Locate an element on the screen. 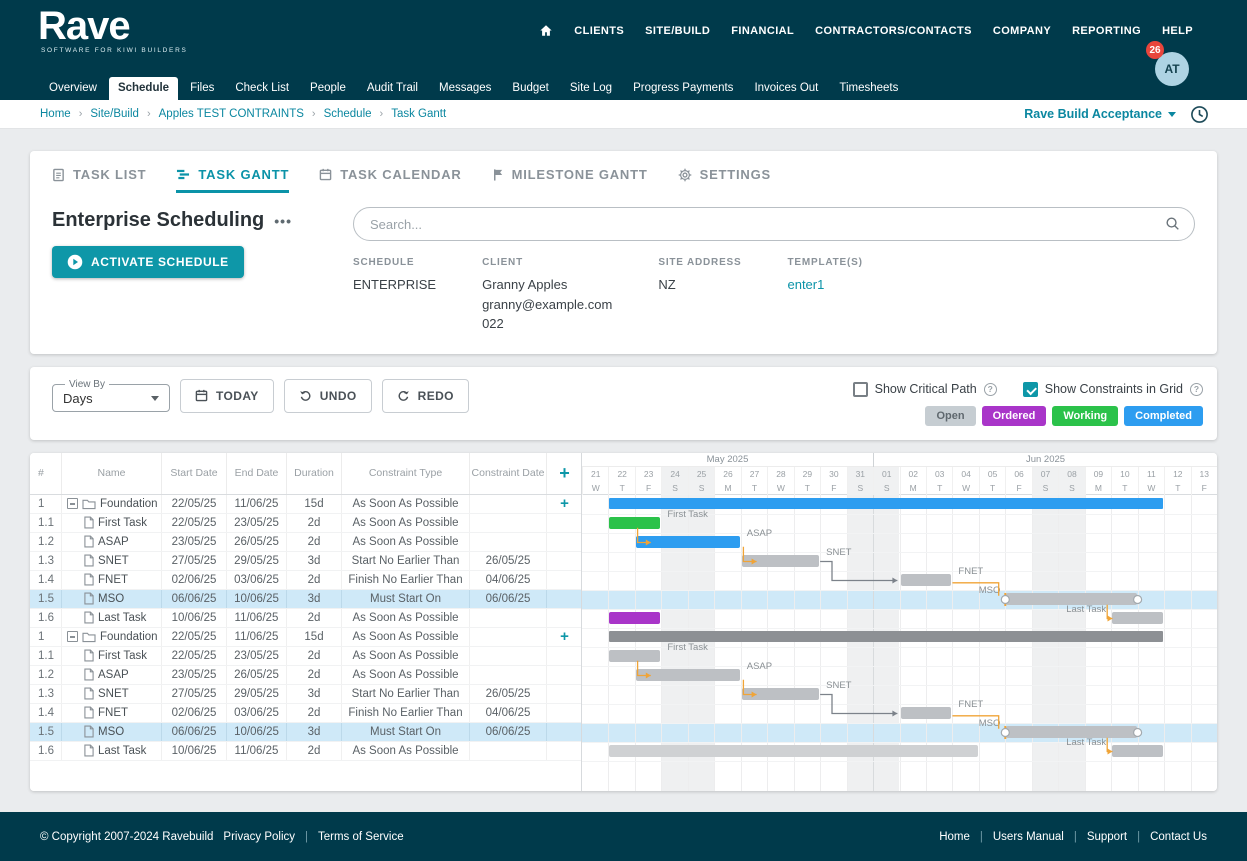 Image resolution: width=1247 pixels, height=861 pixels. legend-open-chip: Open is located at coordinates (950, 415).